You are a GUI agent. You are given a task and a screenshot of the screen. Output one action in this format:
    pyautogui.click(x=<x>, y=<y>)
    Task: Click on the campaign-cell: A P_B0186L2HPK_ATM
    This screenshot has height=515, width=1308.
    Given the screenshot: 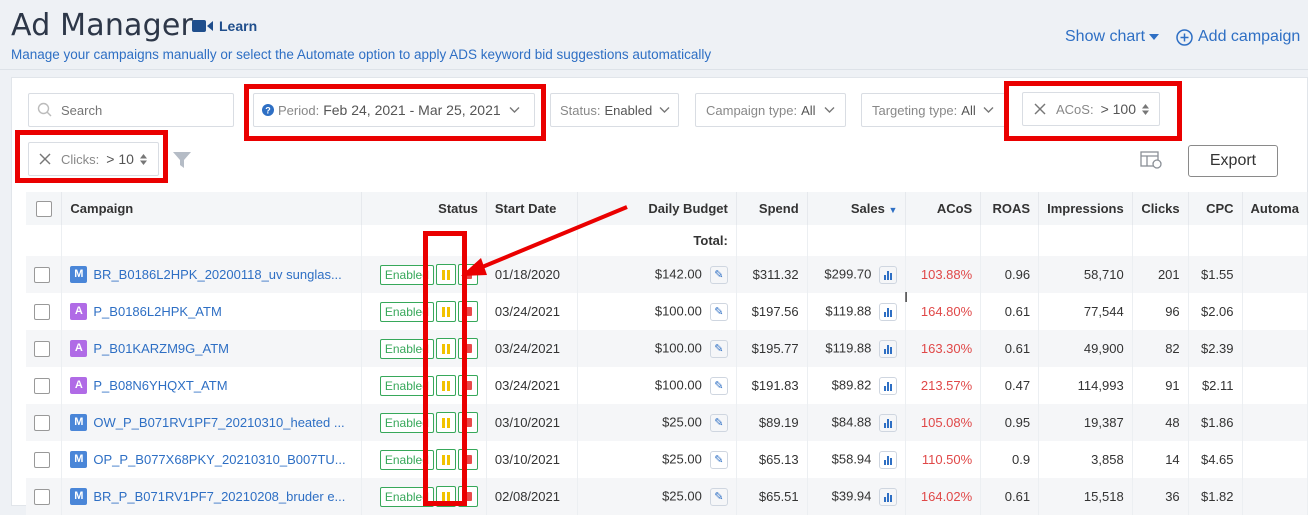 What is the action you would take?
    pyautogui.click(x=212, y=311)
    